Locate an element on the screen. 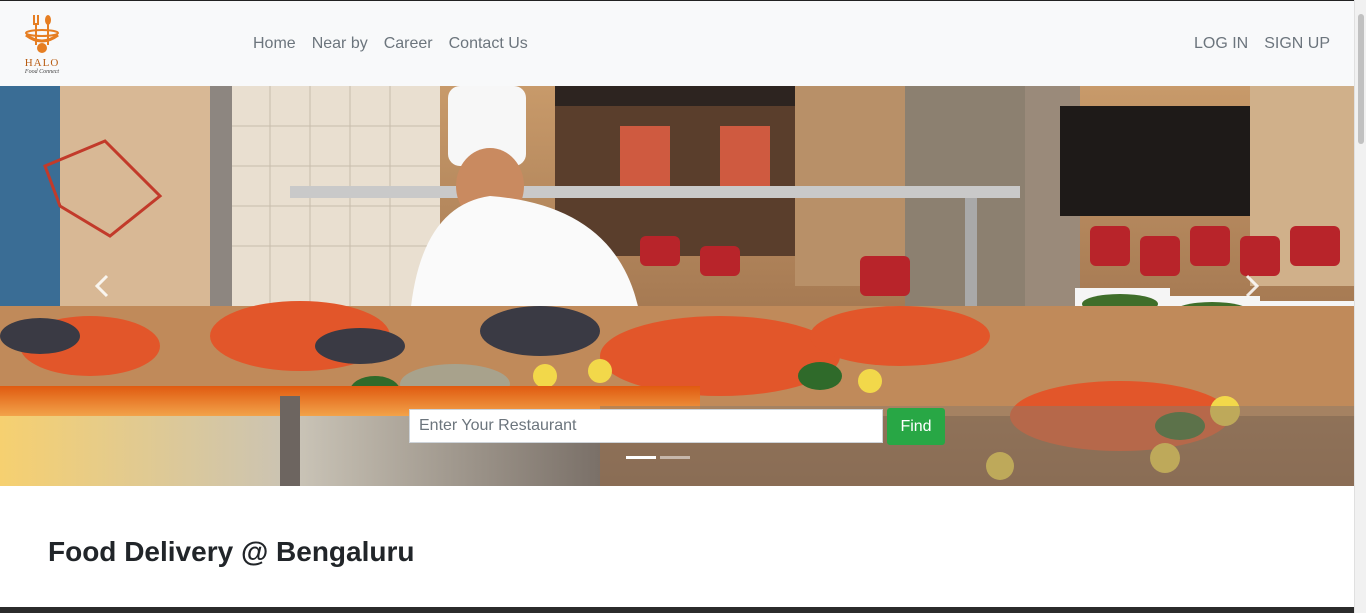 This screenshot has width=1366, height=613. find-button: Find is located at coordinates (916, 426).